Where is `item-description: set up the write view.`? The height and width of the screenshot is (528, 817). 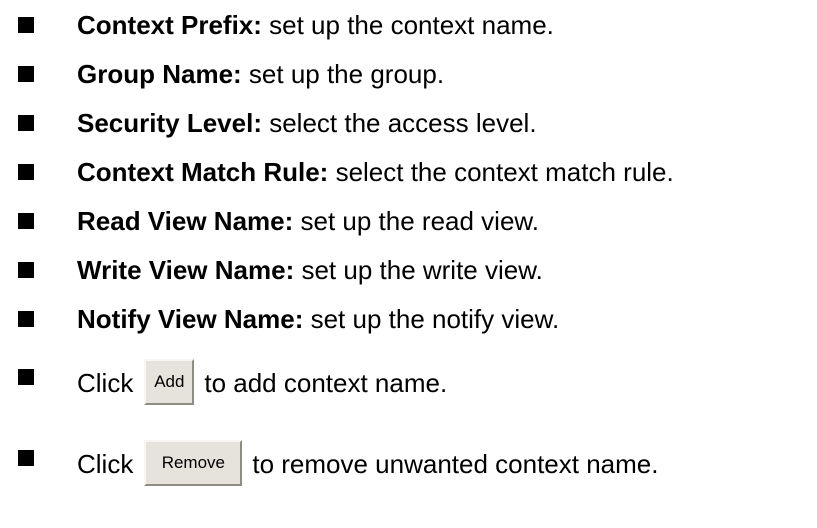 item-description: set up the write view. is located at coordinates (418, 270).